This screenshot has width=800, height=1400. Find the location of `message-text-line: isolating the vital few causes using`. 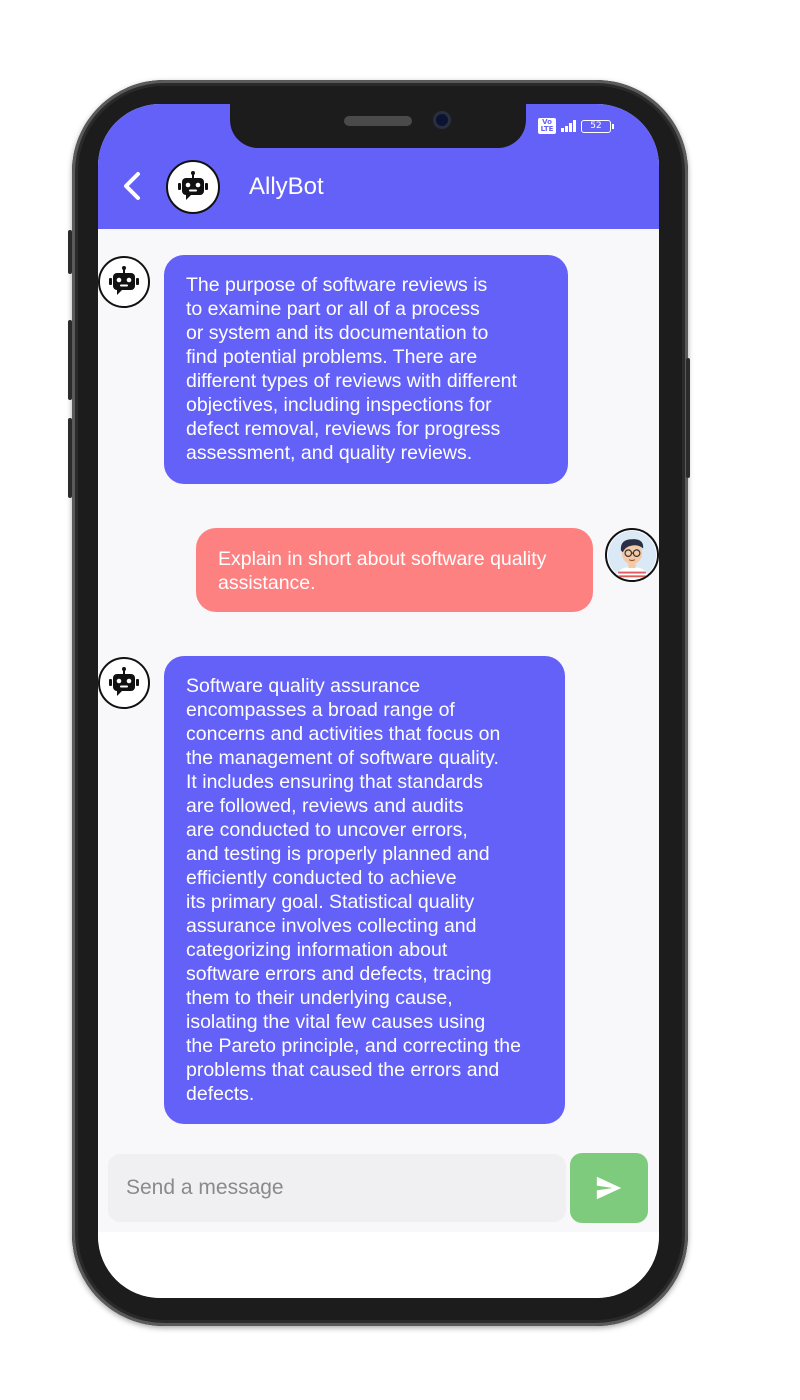

message-text-line: isolating the vital few causes using is located at coordinates (336, 1022).